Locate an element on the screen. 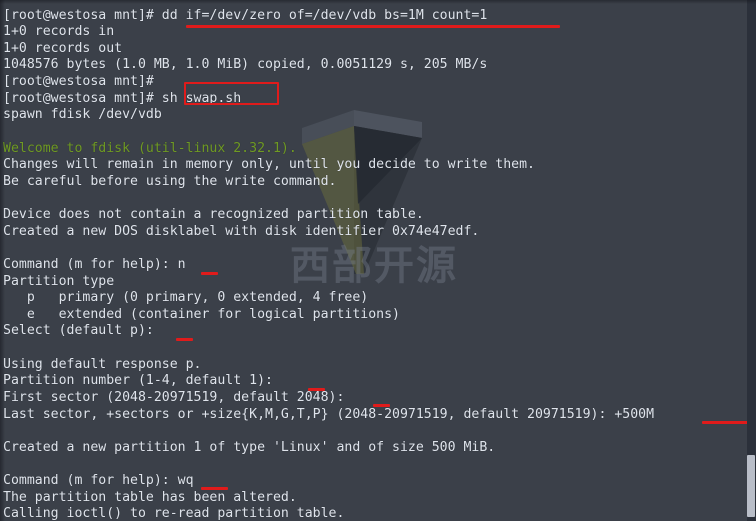 Image resolution: width=756 pixels, height=521 pixels. terminal-line: Partition number (1-4, default 1): is located at coordinates (138, 381).